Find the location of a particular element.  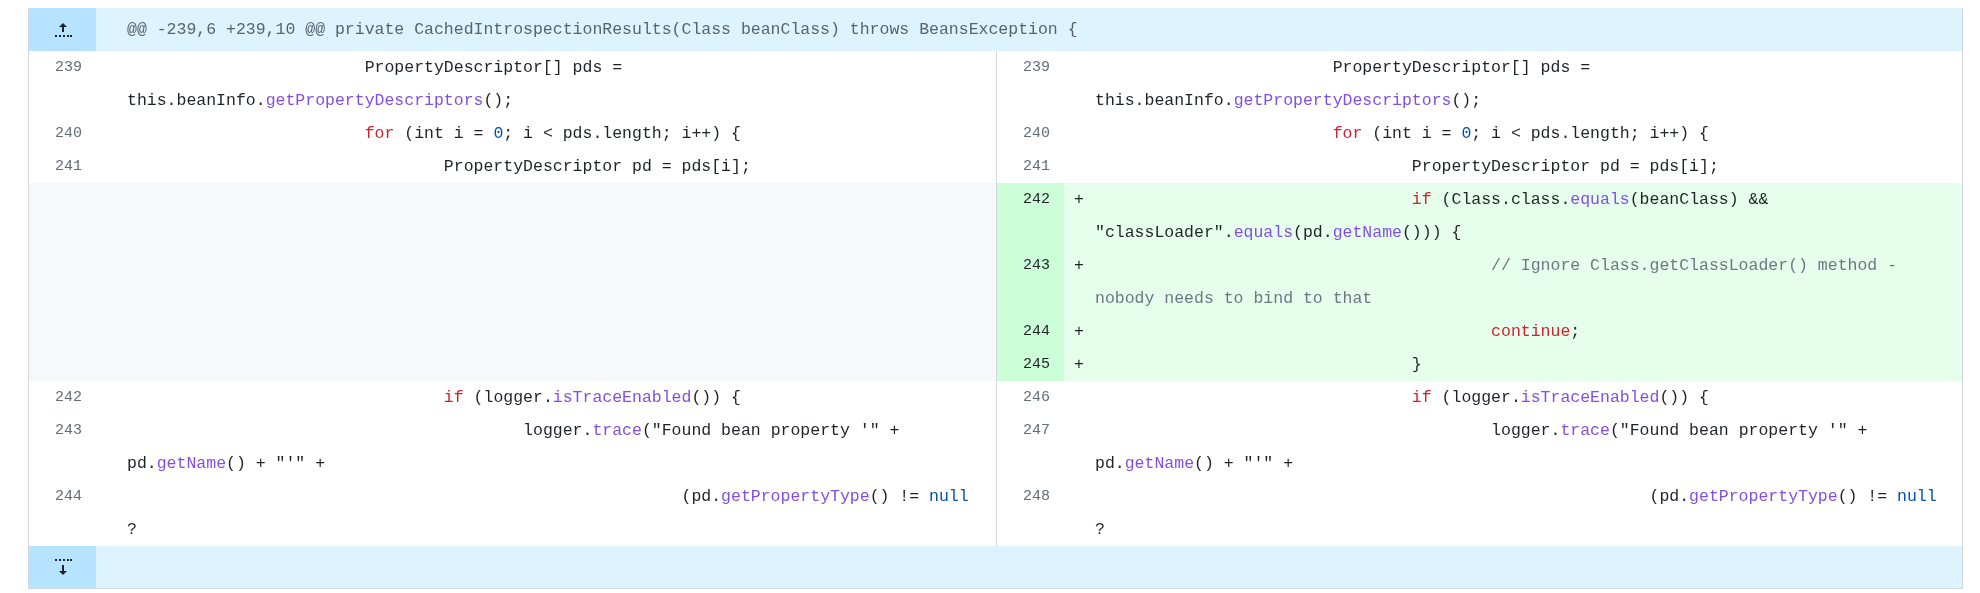

code-line: } is located at coordinates (1416, 365).